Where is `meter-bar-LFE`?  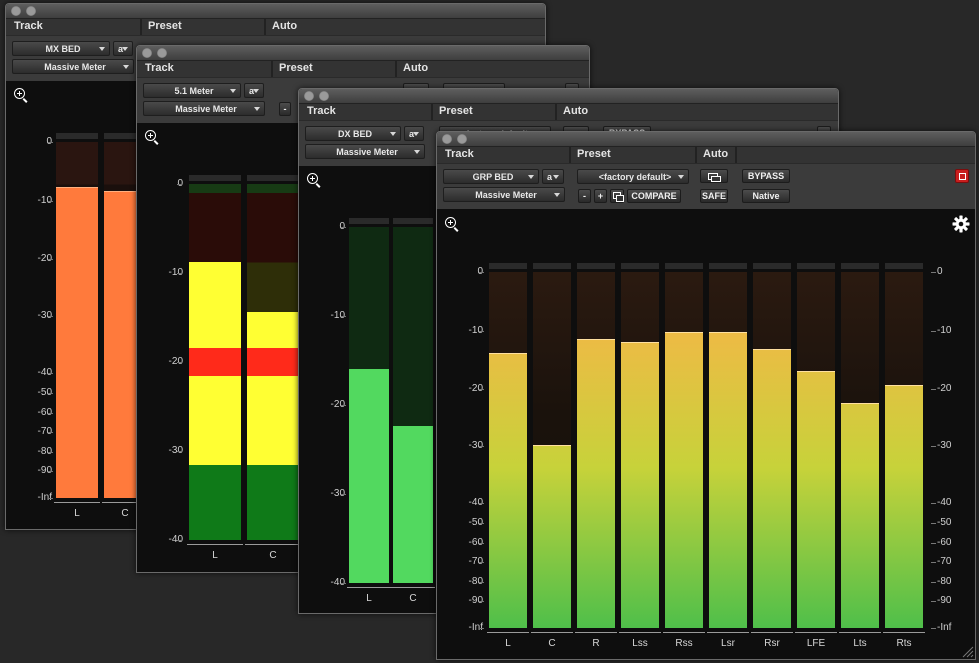 meter-bar-LFE is located at coordinates (816, 450).